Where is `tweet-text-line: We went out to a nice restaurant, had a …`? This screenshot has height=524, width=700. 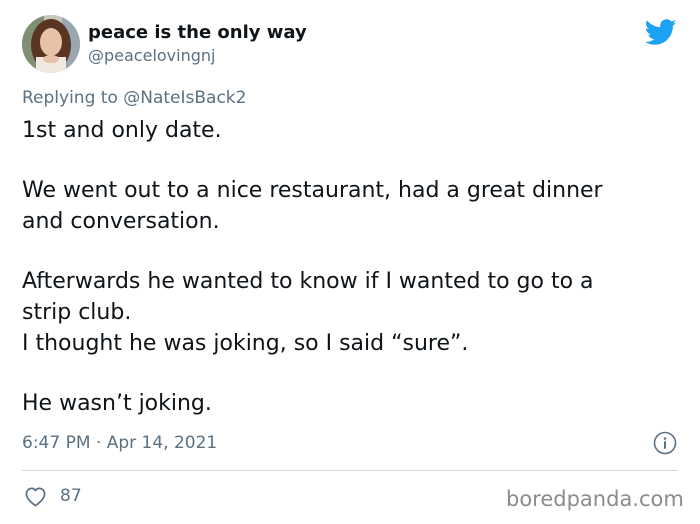
tweet-text-line: We went out to a nice restaurant, had a … is located at coordinates (312, 190).